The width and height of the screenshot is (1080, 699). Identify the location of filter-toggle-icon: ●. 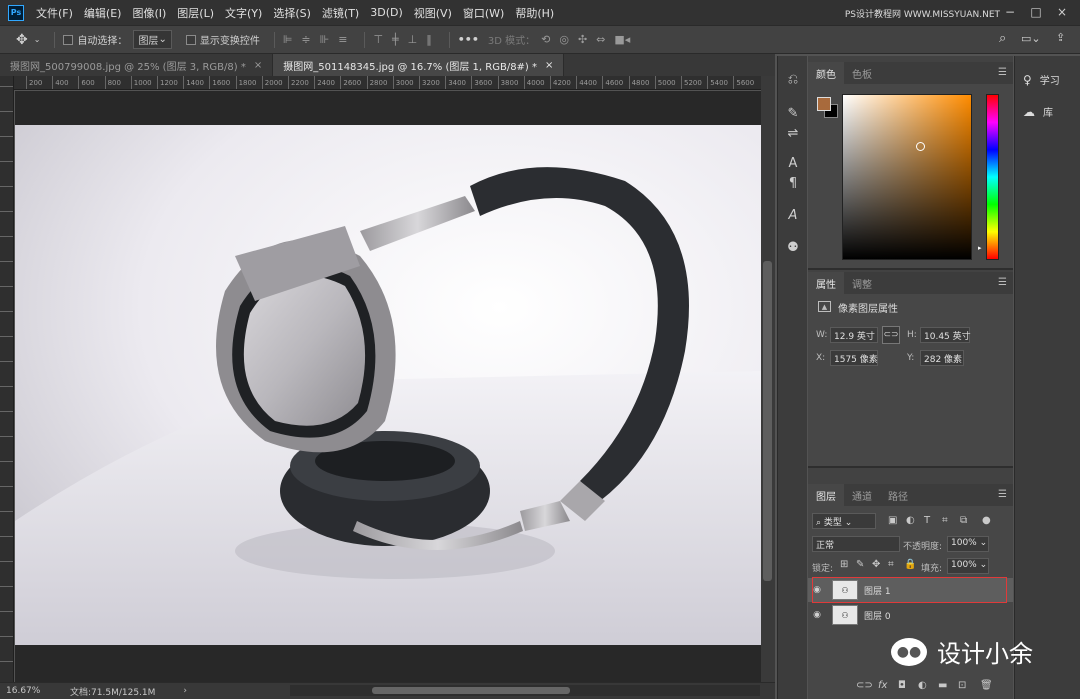
(986, 520).